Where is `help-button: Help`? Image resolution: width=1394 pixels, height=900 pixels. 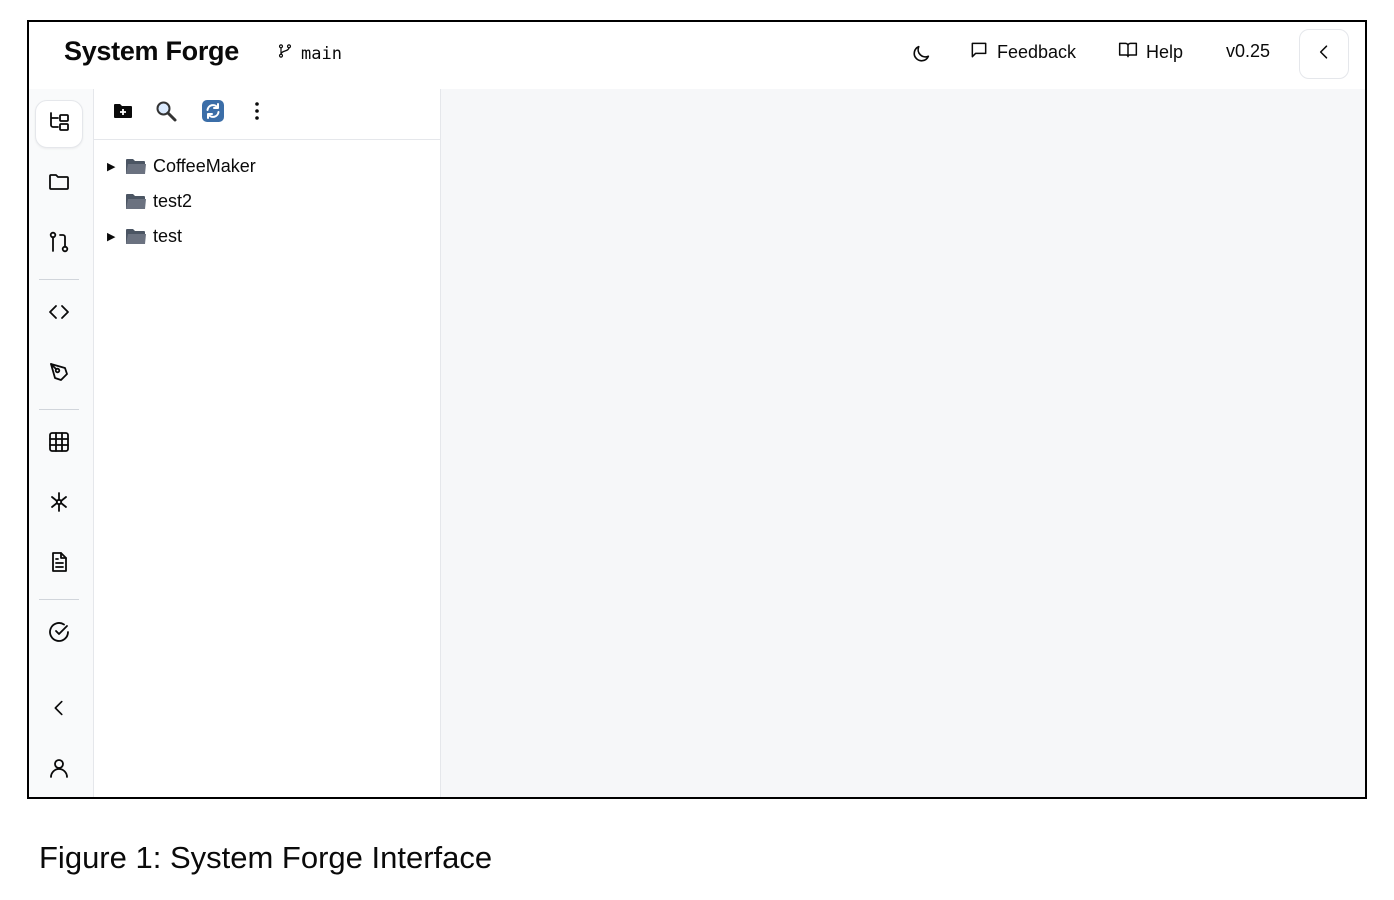
help-button: Help is located at coordinates (1150, 52).